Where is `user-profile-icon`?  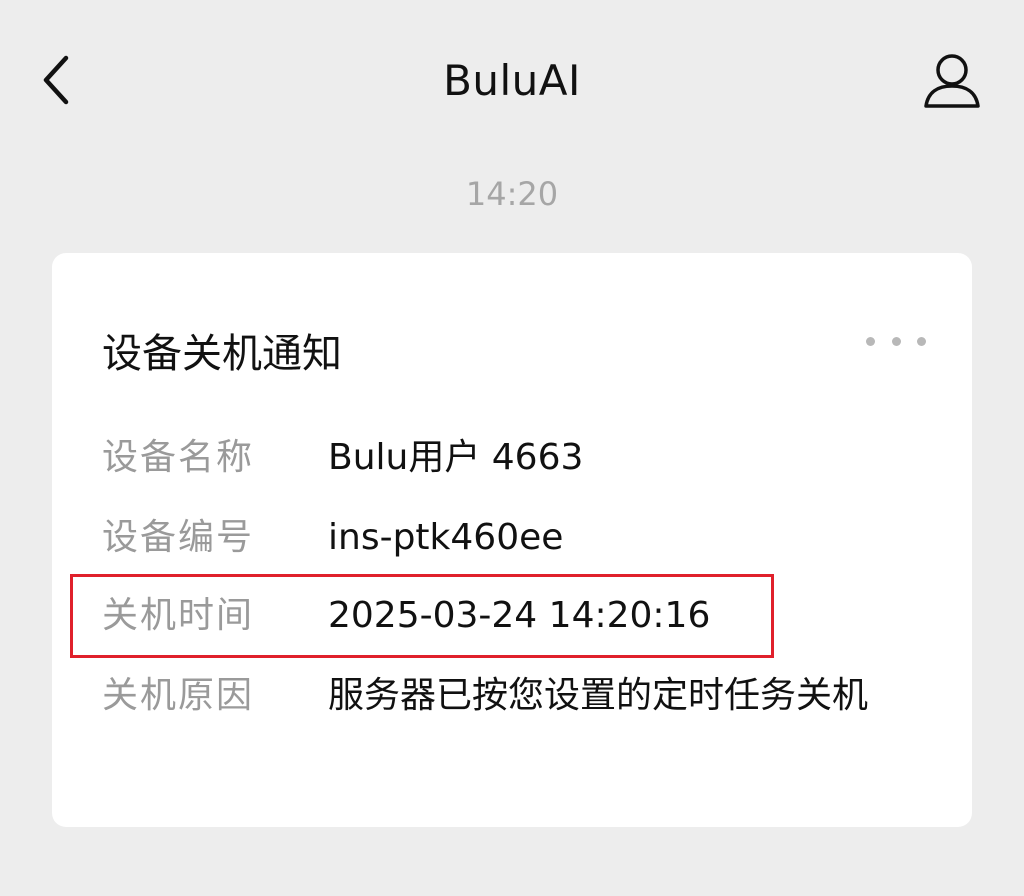
user-profile-icon is located at coordinates (952, 81).